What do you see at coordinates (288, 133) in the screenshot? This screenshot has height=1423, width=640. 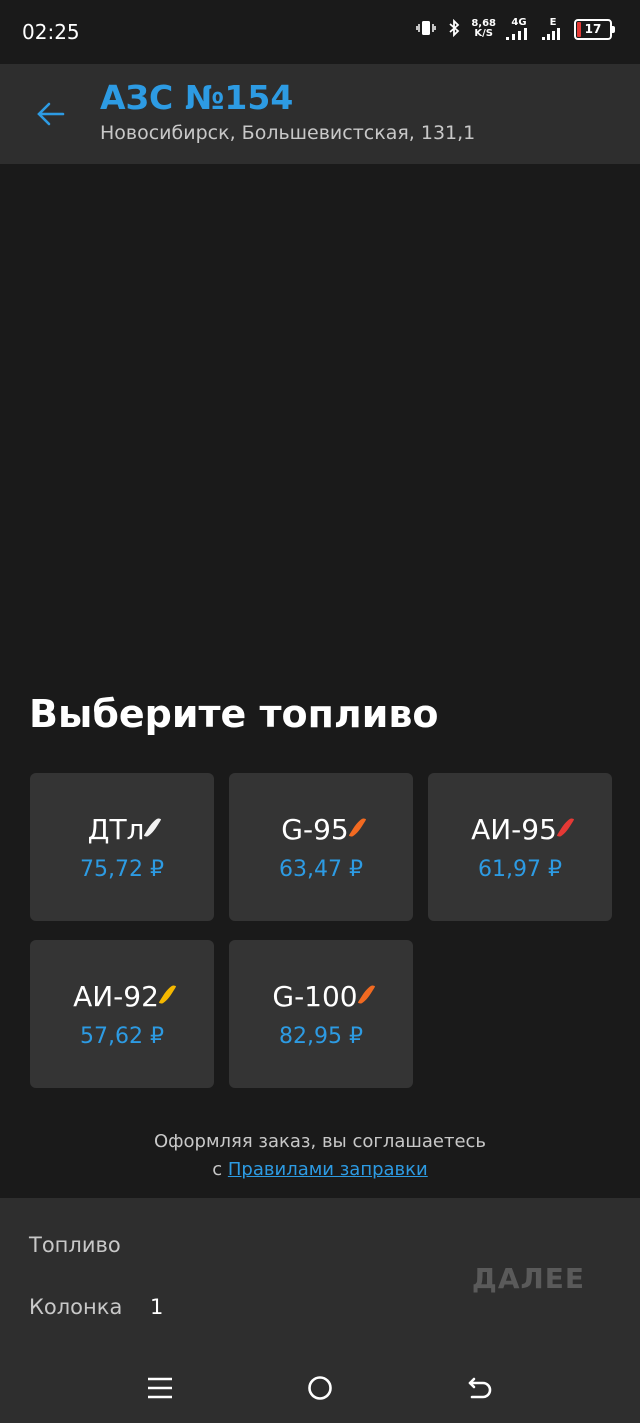 I see `station-address: Новосибирск, Большевистская, 131,1` at bounding box center [288, 133].